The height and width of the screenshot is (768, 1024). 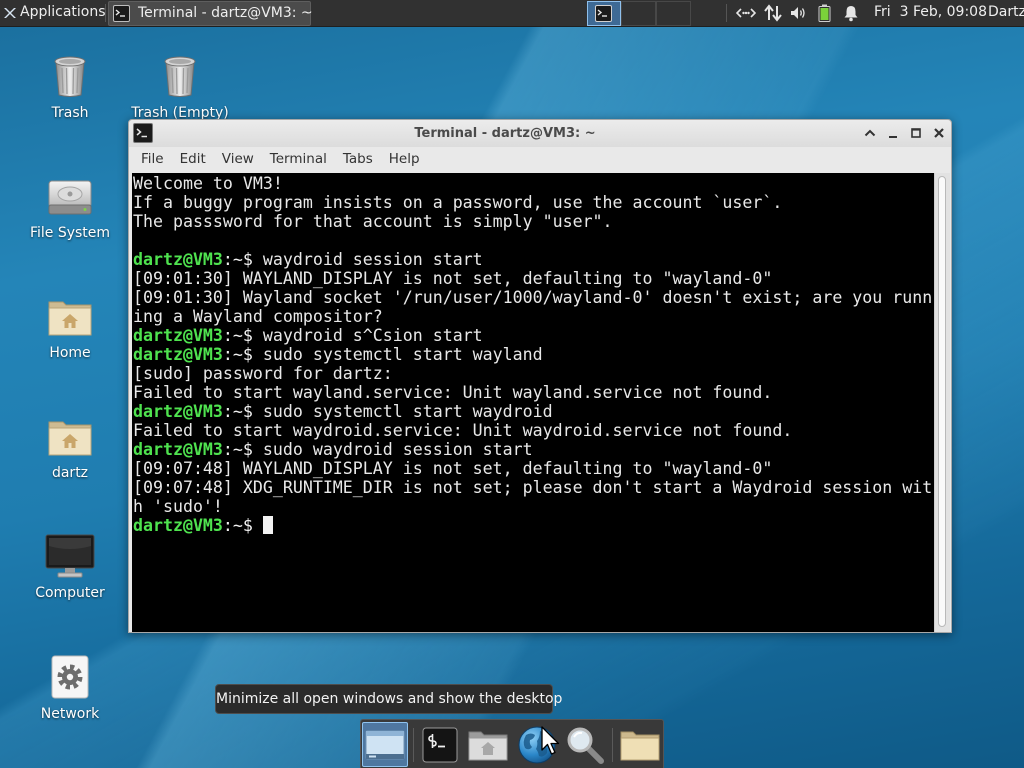 What do you see at coordinates (851, 13) in the screenshot?
I see `notification-bell-icon` at bounding box center [851, 13].